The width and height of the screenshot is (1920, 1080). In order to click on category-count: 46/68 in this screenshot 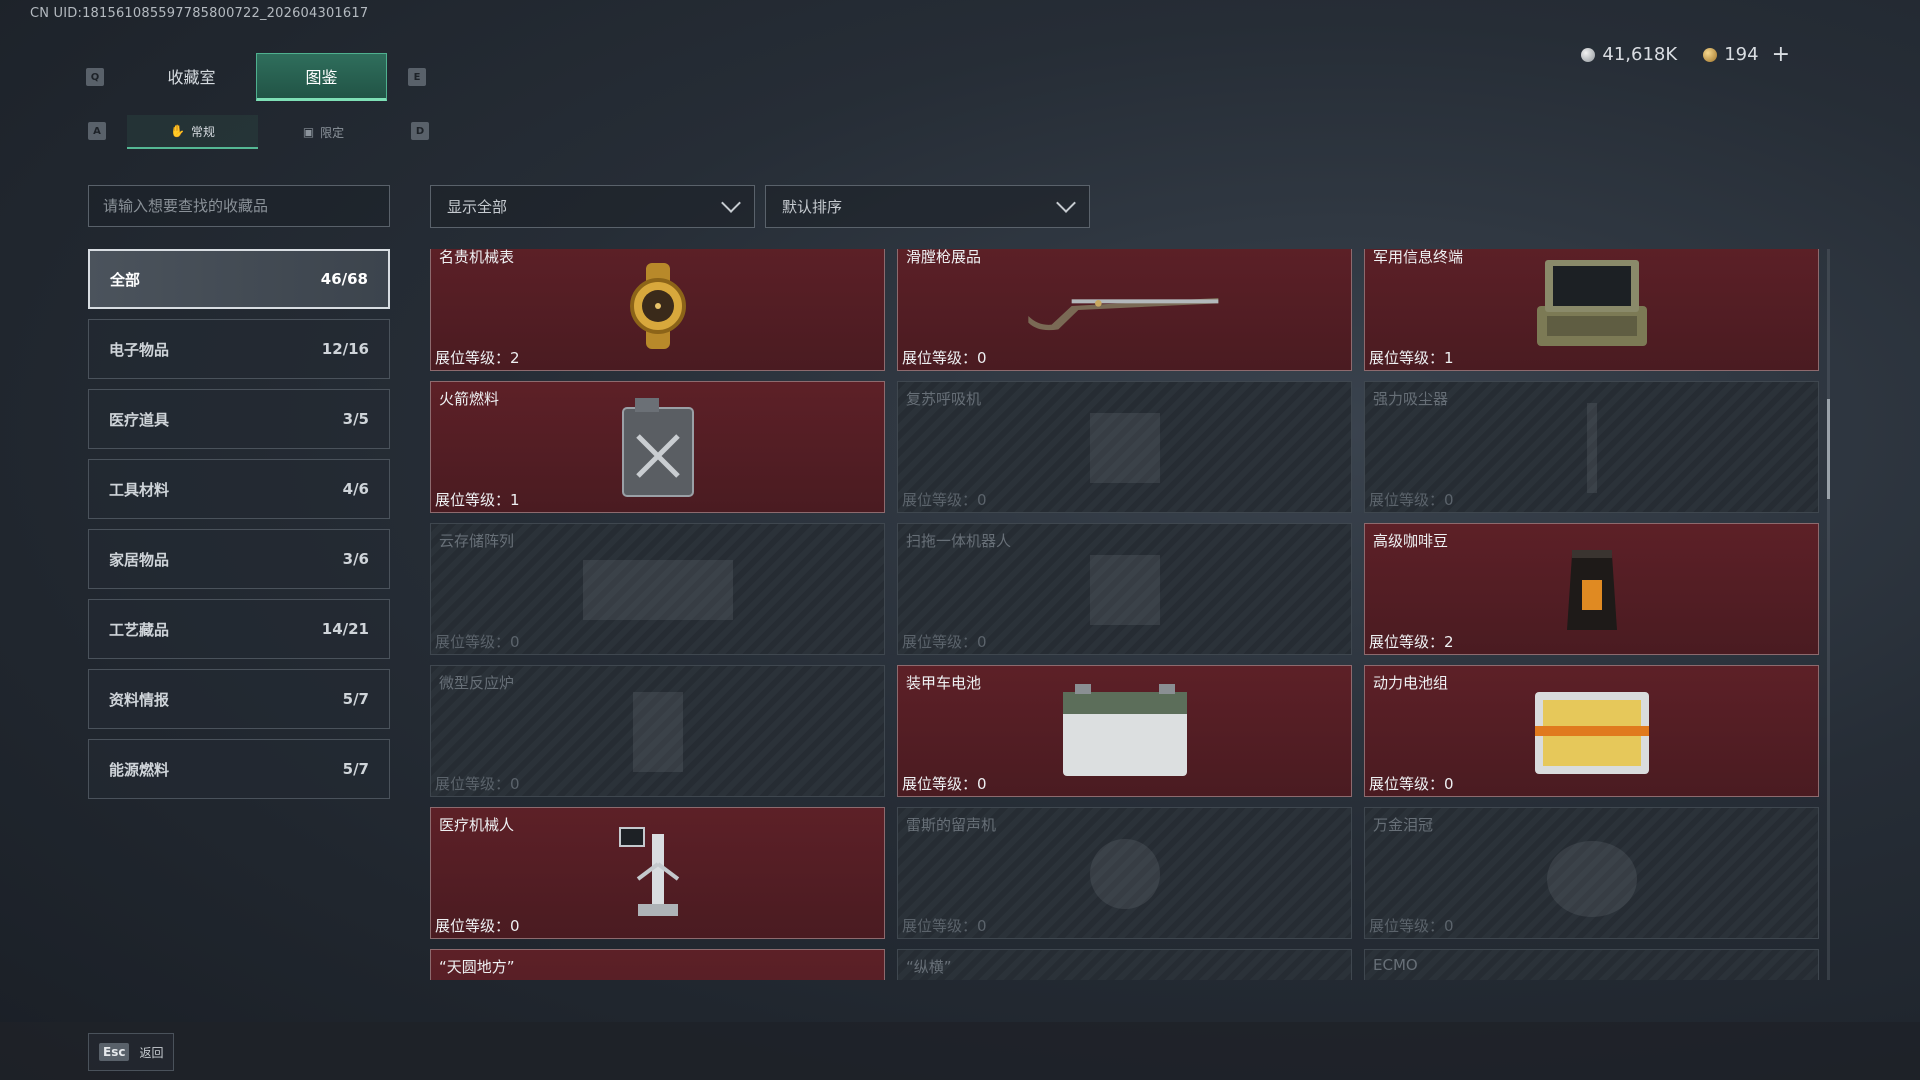, I will do `click(344, 279)`.